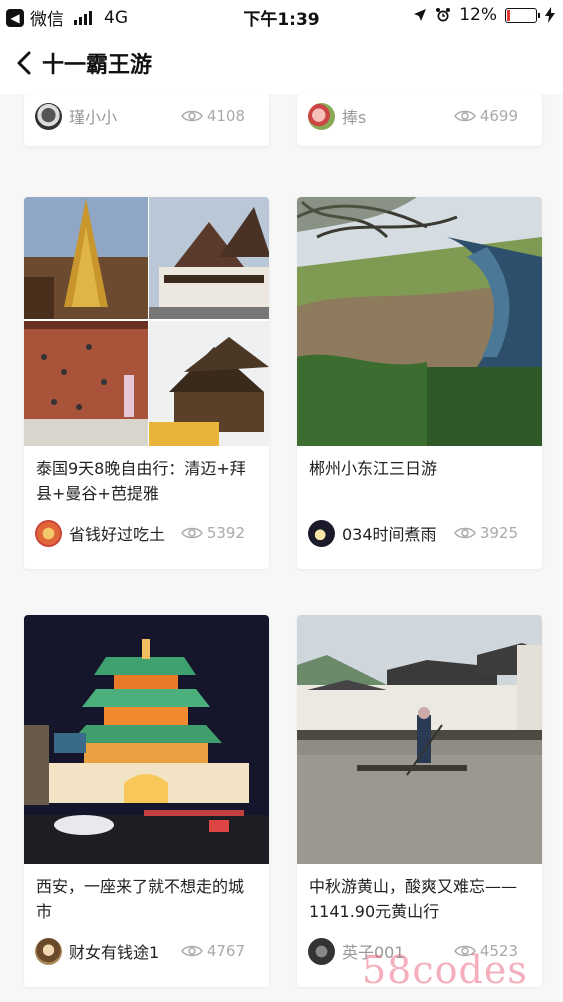  What do you see at coordinates (478, 15) in the screenshot?
I see `battery-percent: 12%` at bounding box center [478, 15].